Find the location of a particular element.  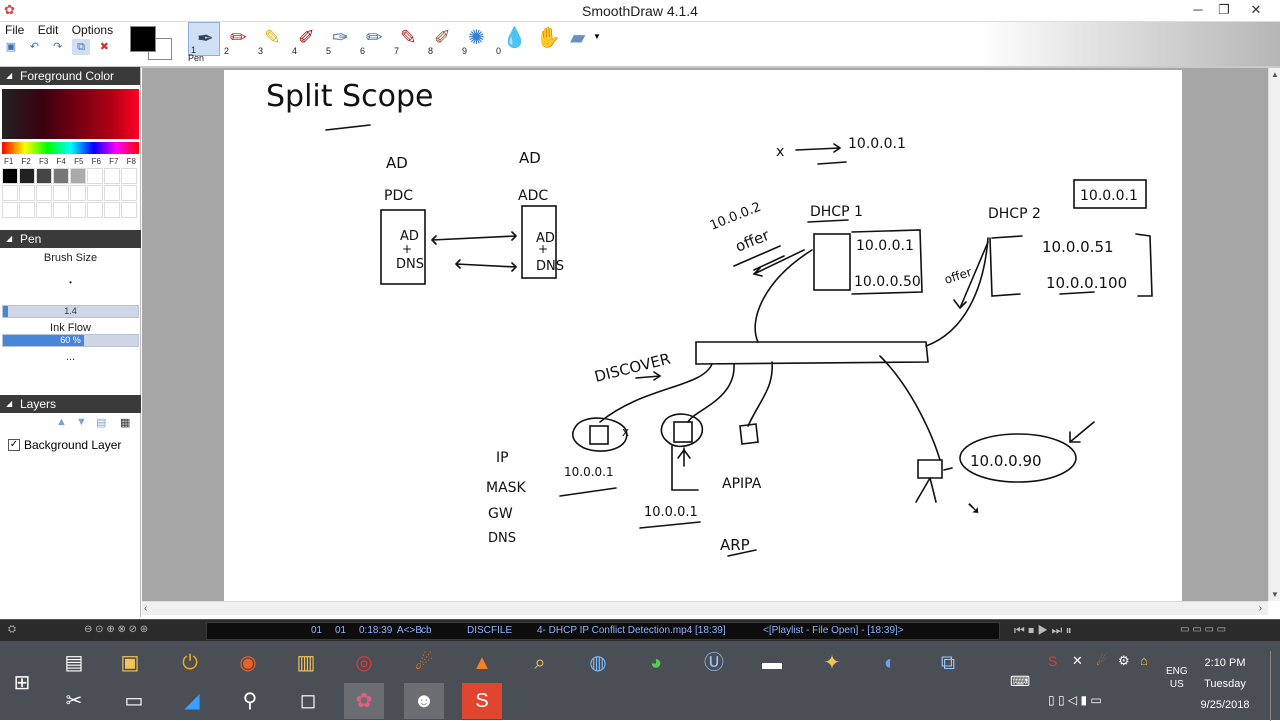

minimize-button: ─ is located at coordinates (1198, 11).